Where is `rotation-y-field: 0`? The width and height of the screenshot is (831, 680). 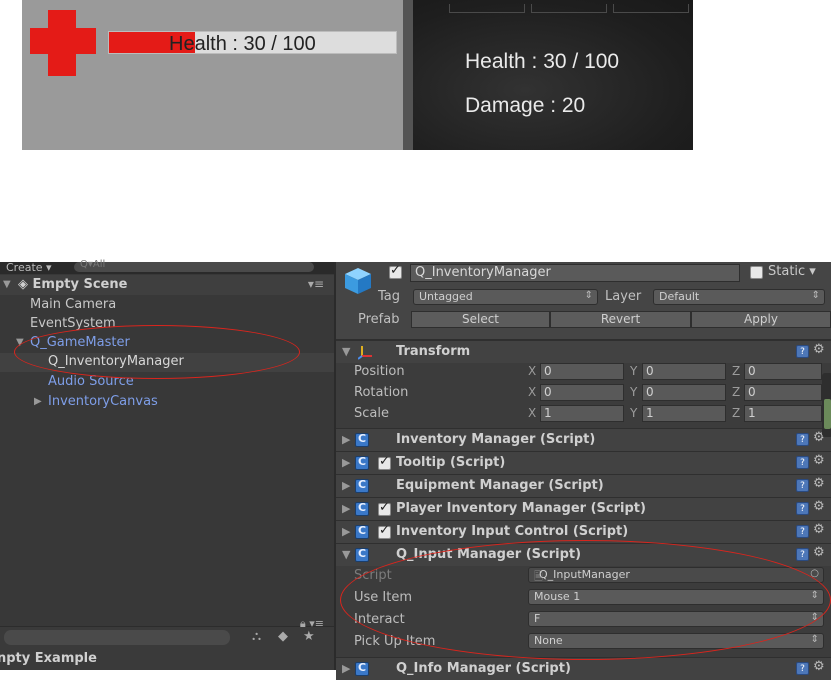
rotation-y-field: 0 is located at coordinates (684, 392).